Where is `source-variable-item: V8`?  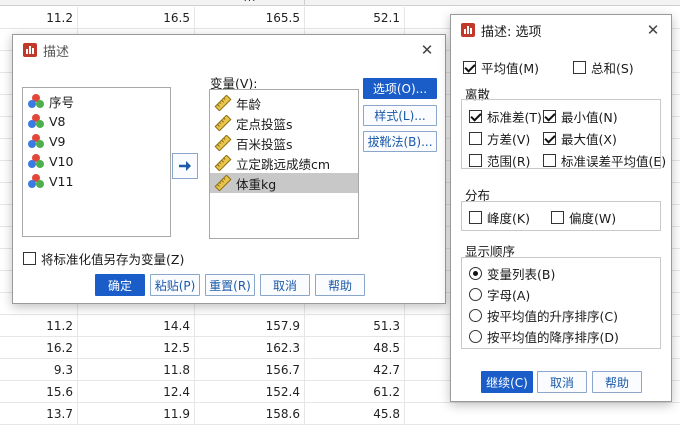 source-variable-item: V8 is located at coordinates (96, 121).